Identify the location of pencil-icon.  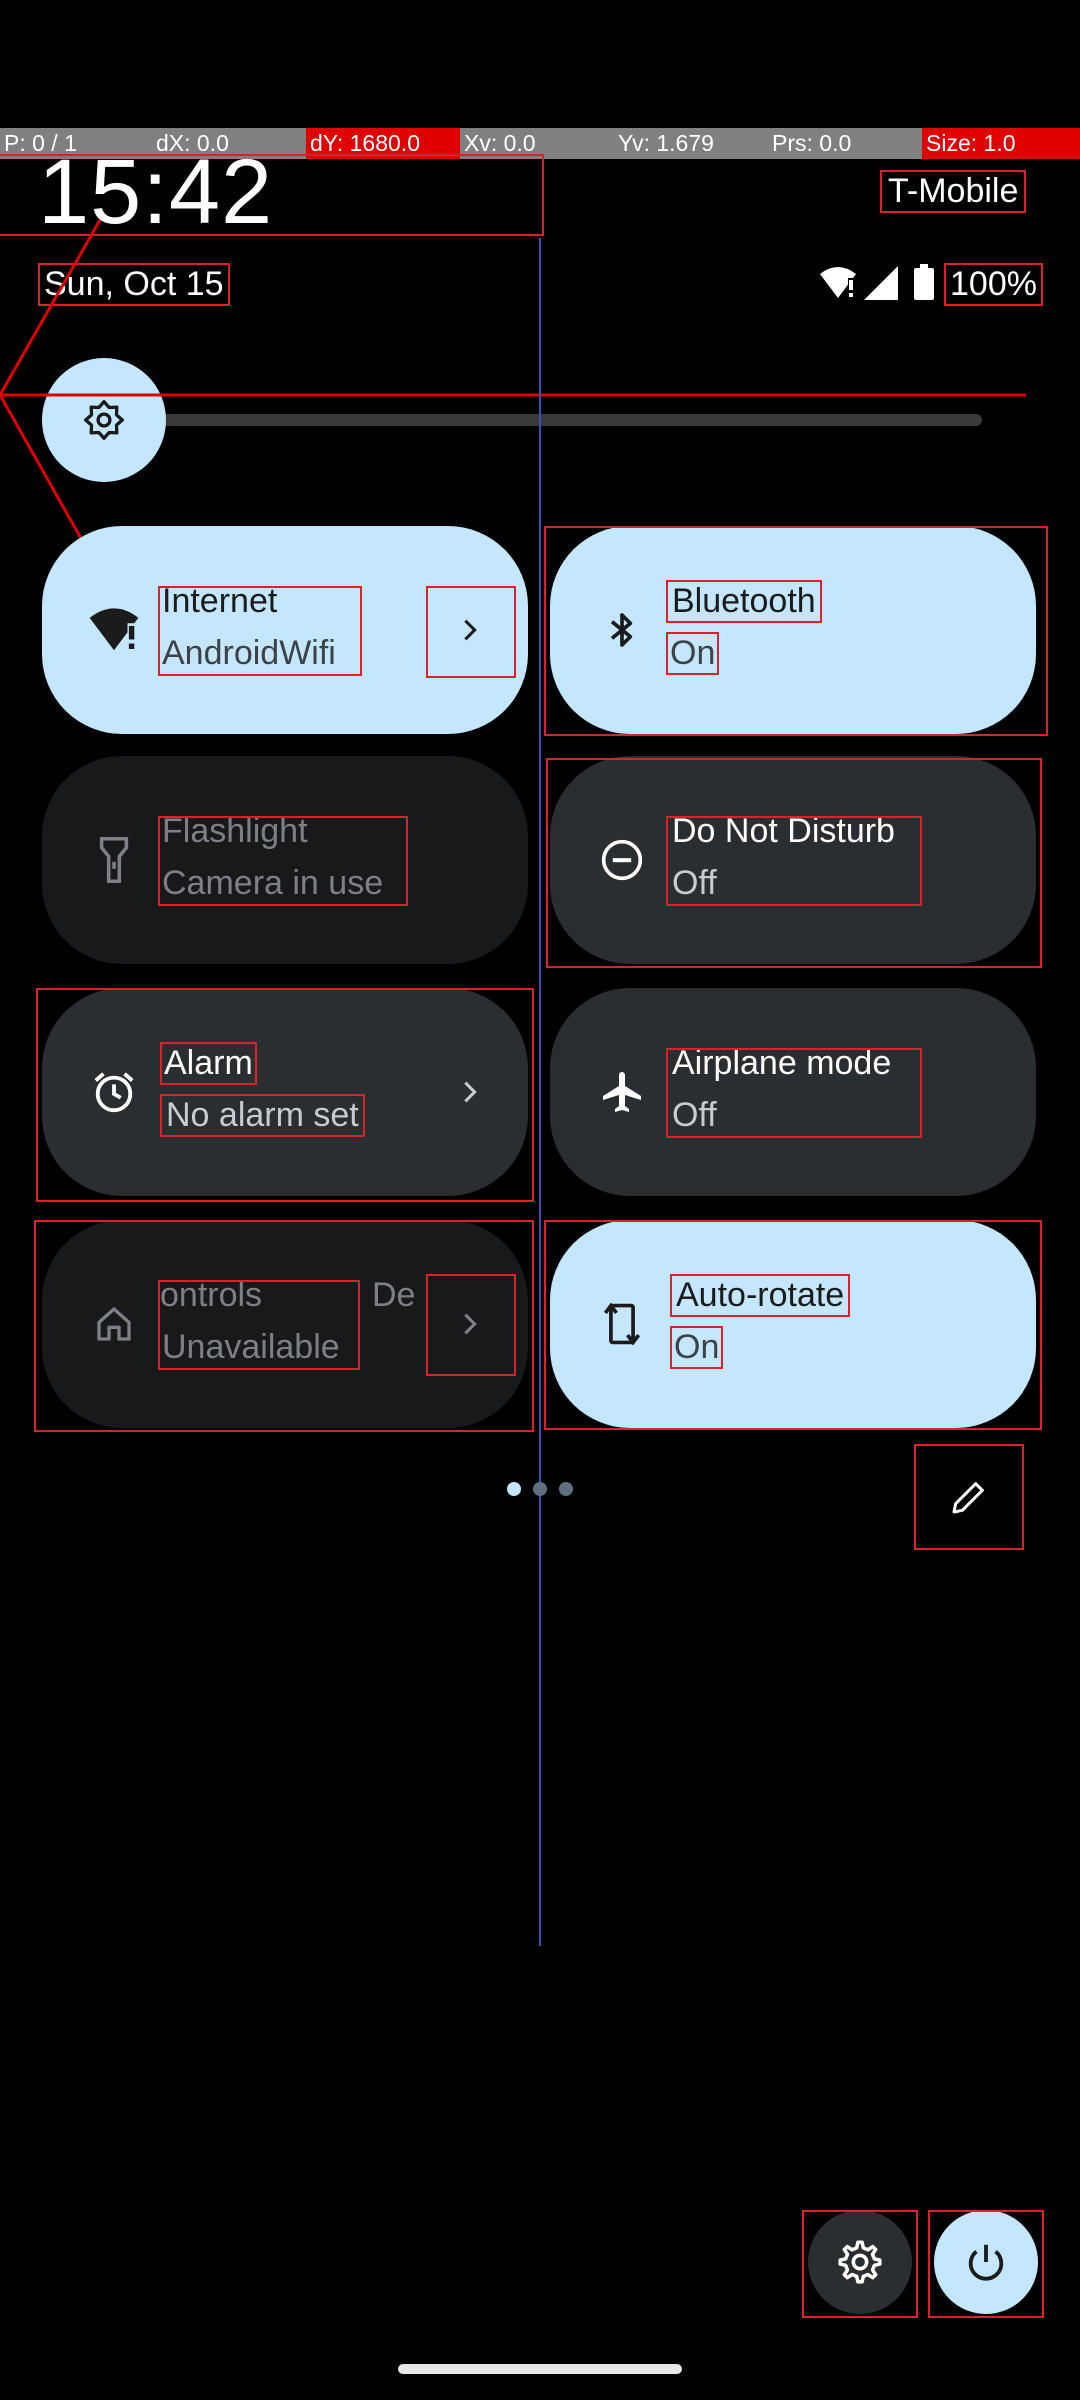
(968, 1498).